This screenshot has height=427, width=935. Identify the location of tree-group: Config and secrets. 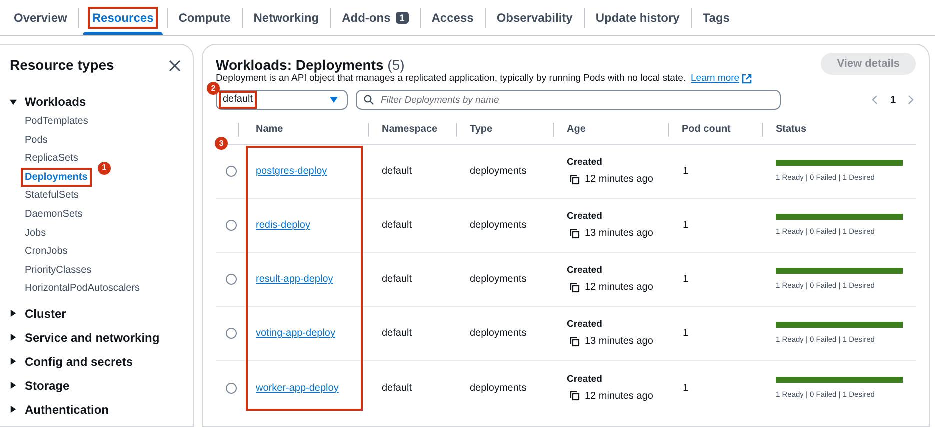
(72, 362).